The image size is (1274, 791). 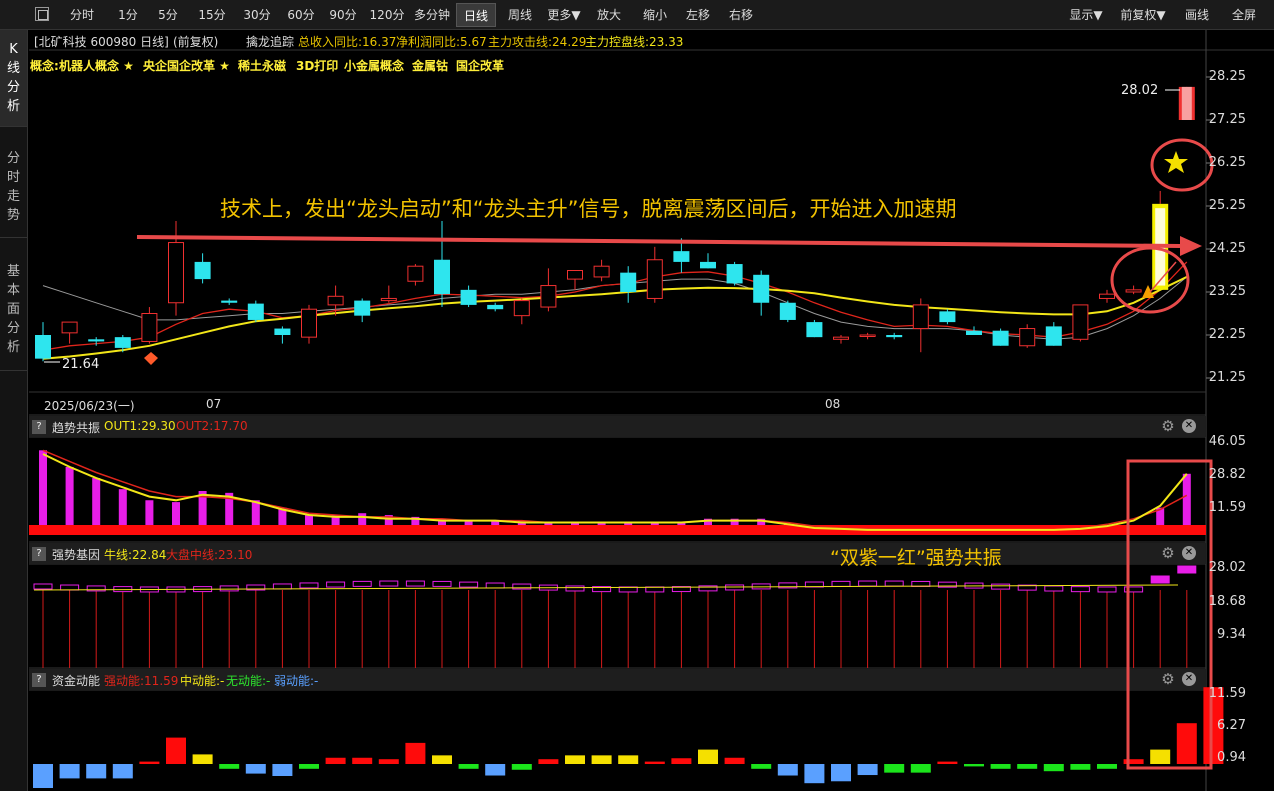 I want to click on concept-item: 3D打印, so click(x=317, y=65).